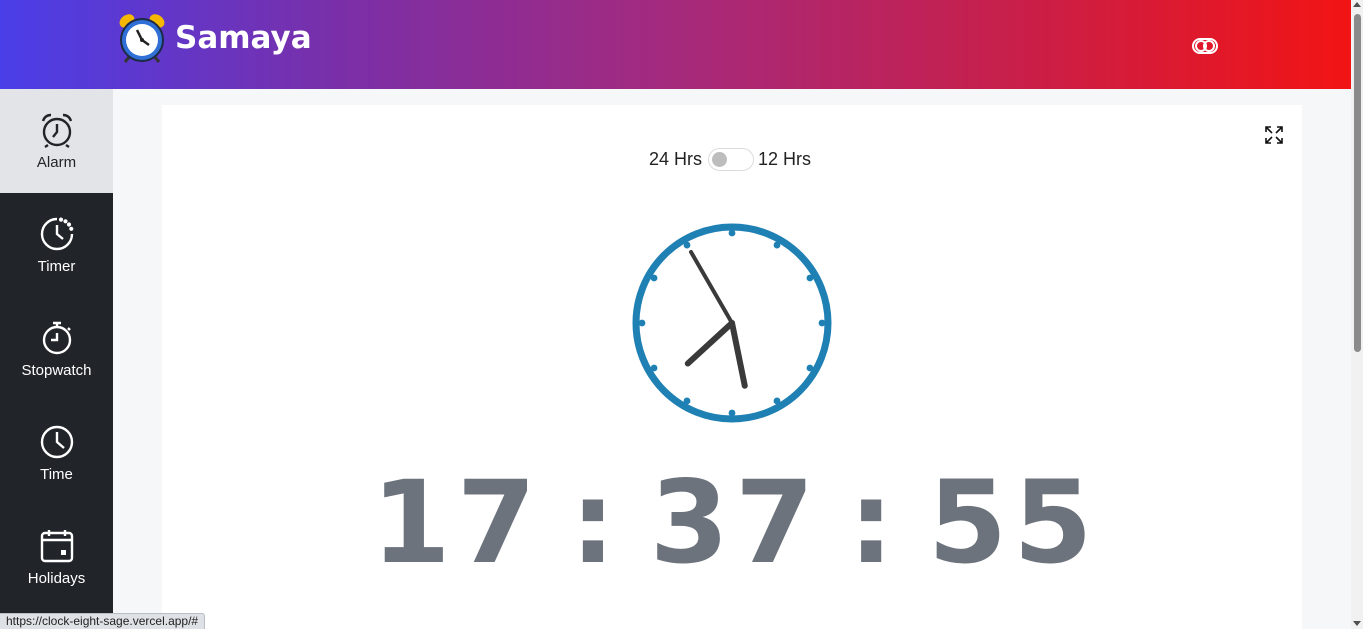 This screenshot has height=629, width=1363. I want to click on clock-icon, so click(56, 441).